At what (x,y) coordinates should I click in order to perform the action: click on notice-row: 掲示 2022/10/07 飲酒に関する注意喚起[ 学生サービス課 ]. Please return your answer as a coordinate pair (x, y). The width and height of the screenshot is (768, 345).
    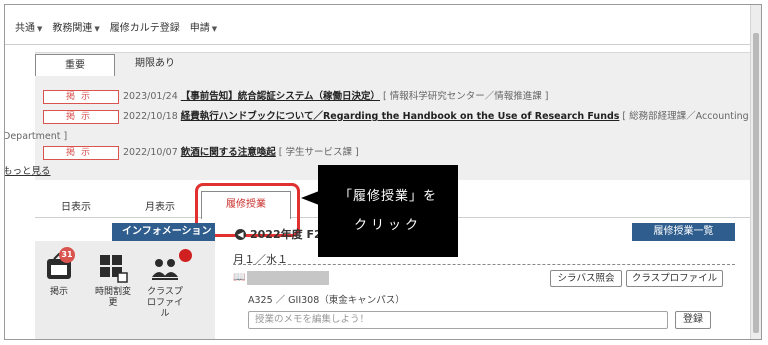
    Looking at the image, I should click on (201, 152).